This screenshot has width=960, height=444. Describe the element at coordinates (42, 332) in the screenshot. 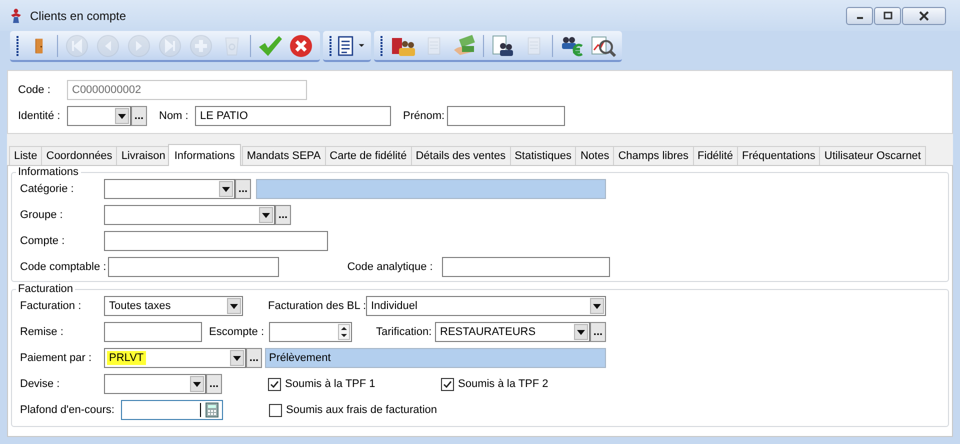

I see `field-label: Remise :` at that location.